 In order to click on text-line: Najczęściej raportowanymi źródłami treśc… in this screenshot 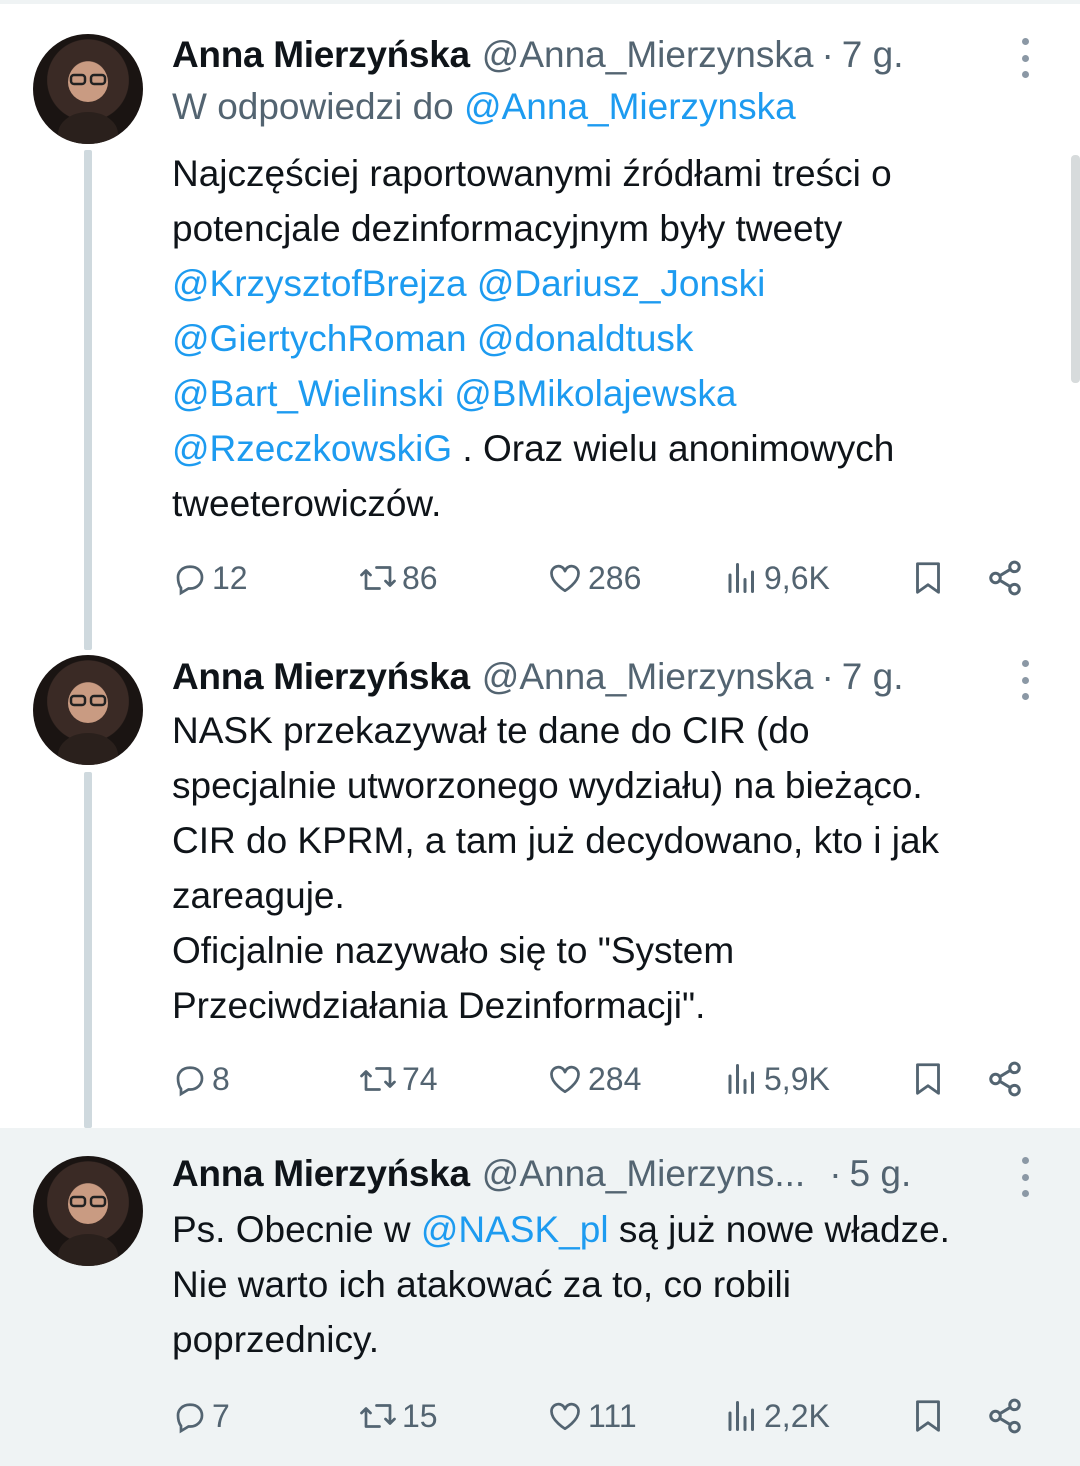, I will do `click(532, 173)`.